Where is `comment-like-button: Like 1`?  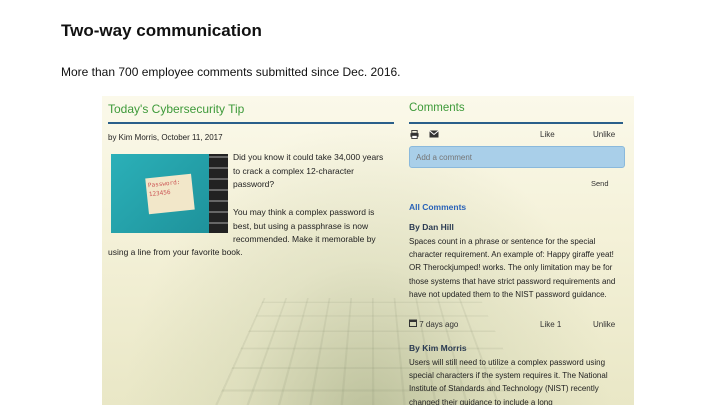 comment-like-button: Like 1 is located at coordinates (550, 324).